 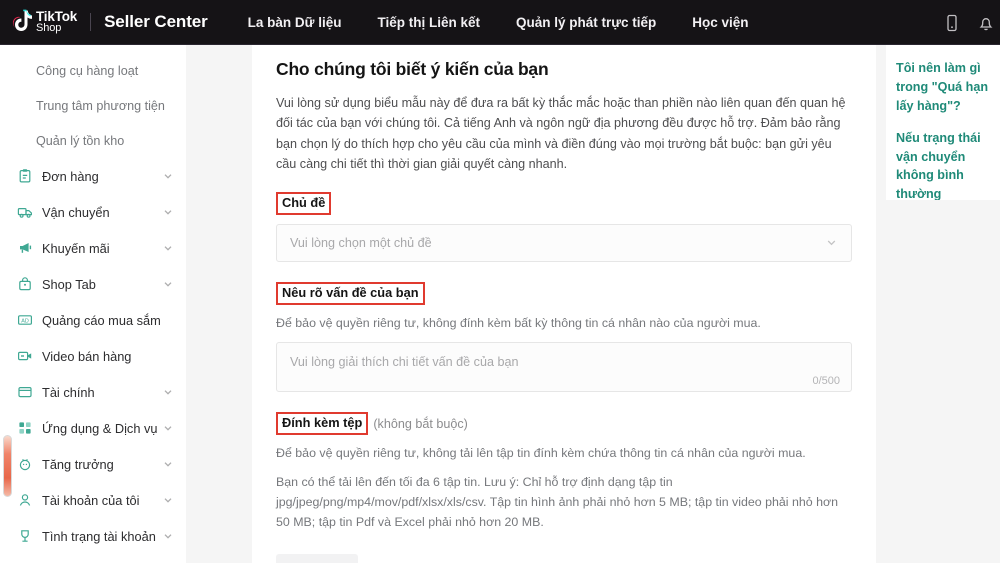 What do you see at coordinates (361, 242) in the screenshot?
I see `topic-select-placeholder: Vui lòng chọn một chủ đề` at bounding box center [361, 242].